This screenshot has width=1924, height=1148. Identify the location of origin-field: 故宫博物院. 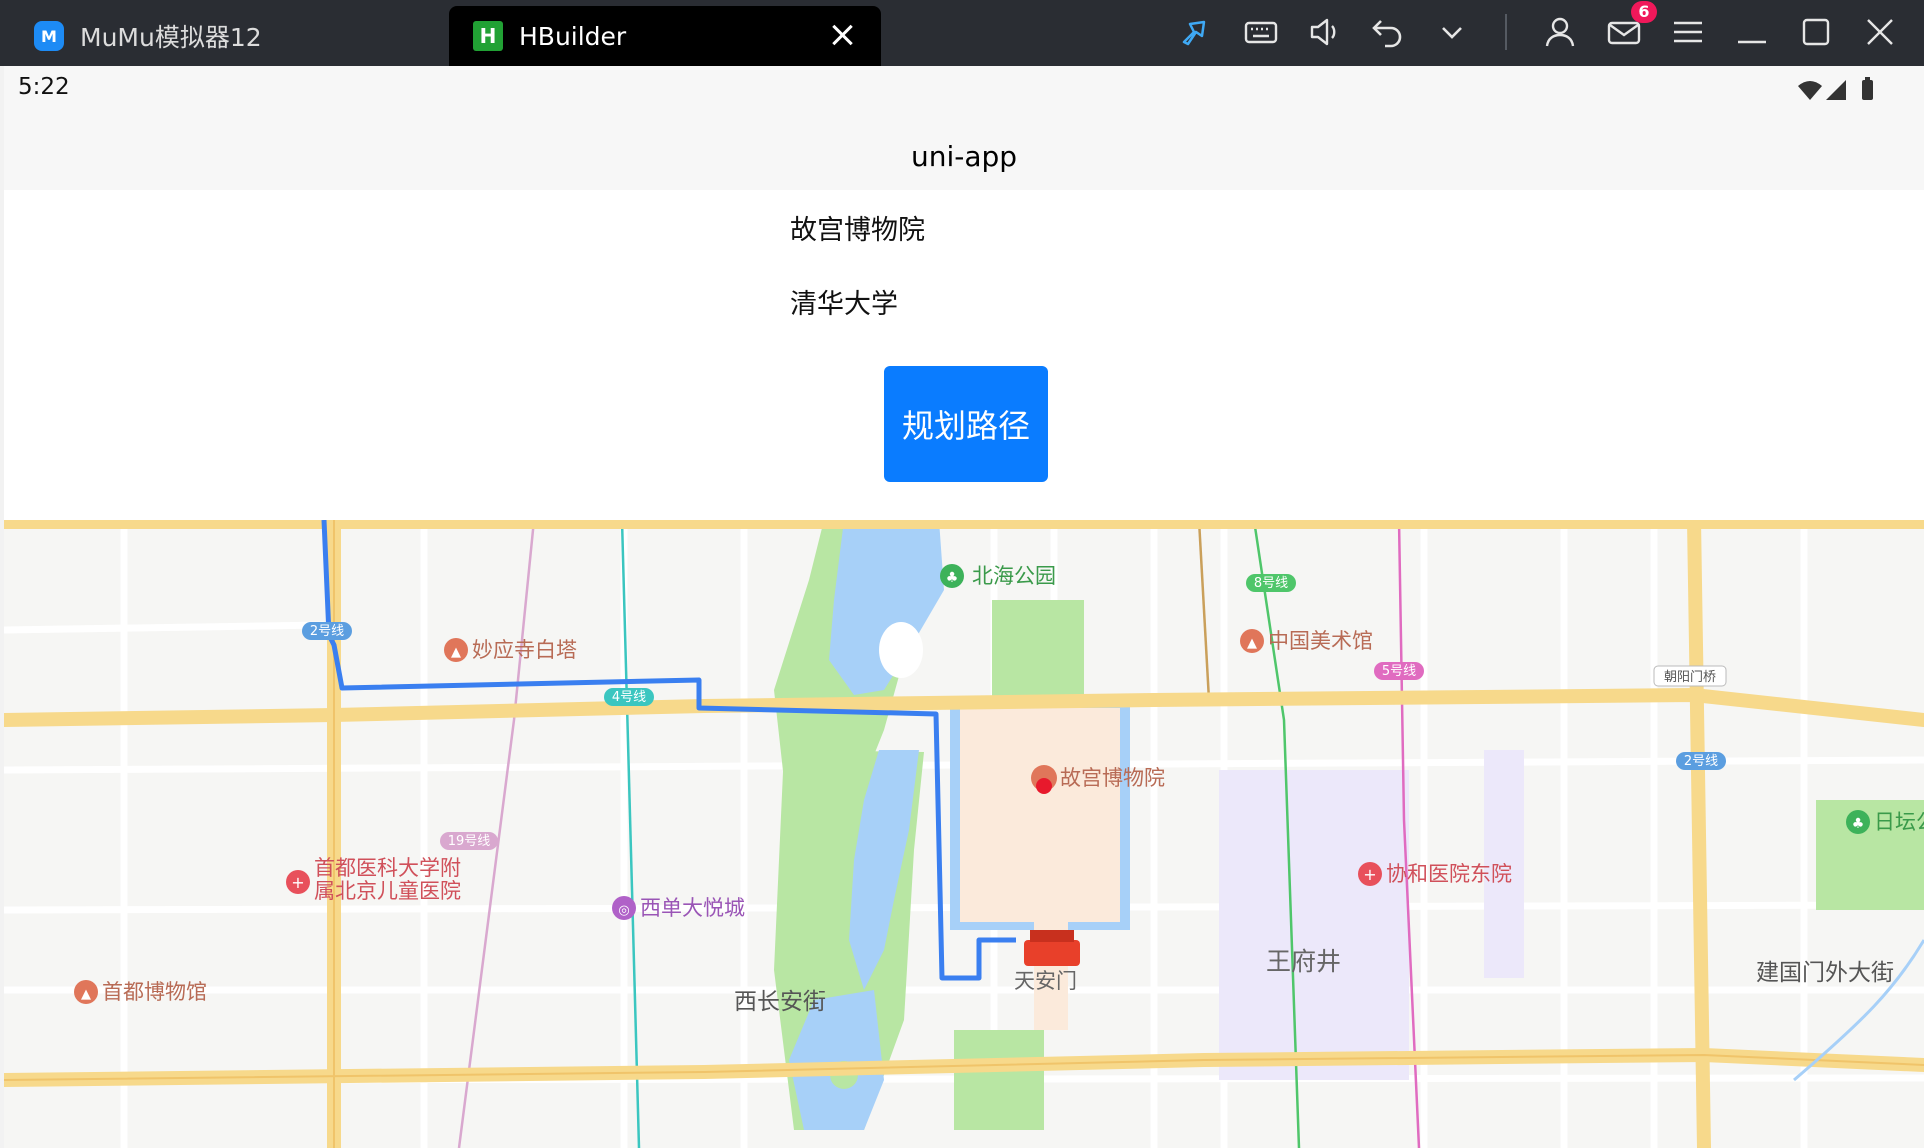
(857, 227).